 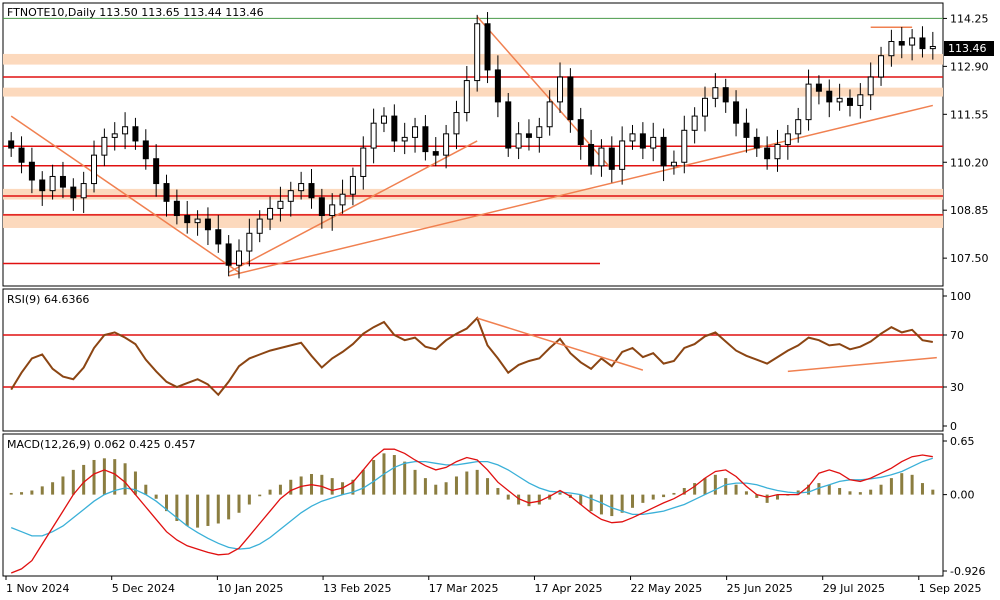 What do you see at coordinates (969, 162) in the screenshot?
I see `price-tick-label: 110.20` at bounding box center [969, 162].